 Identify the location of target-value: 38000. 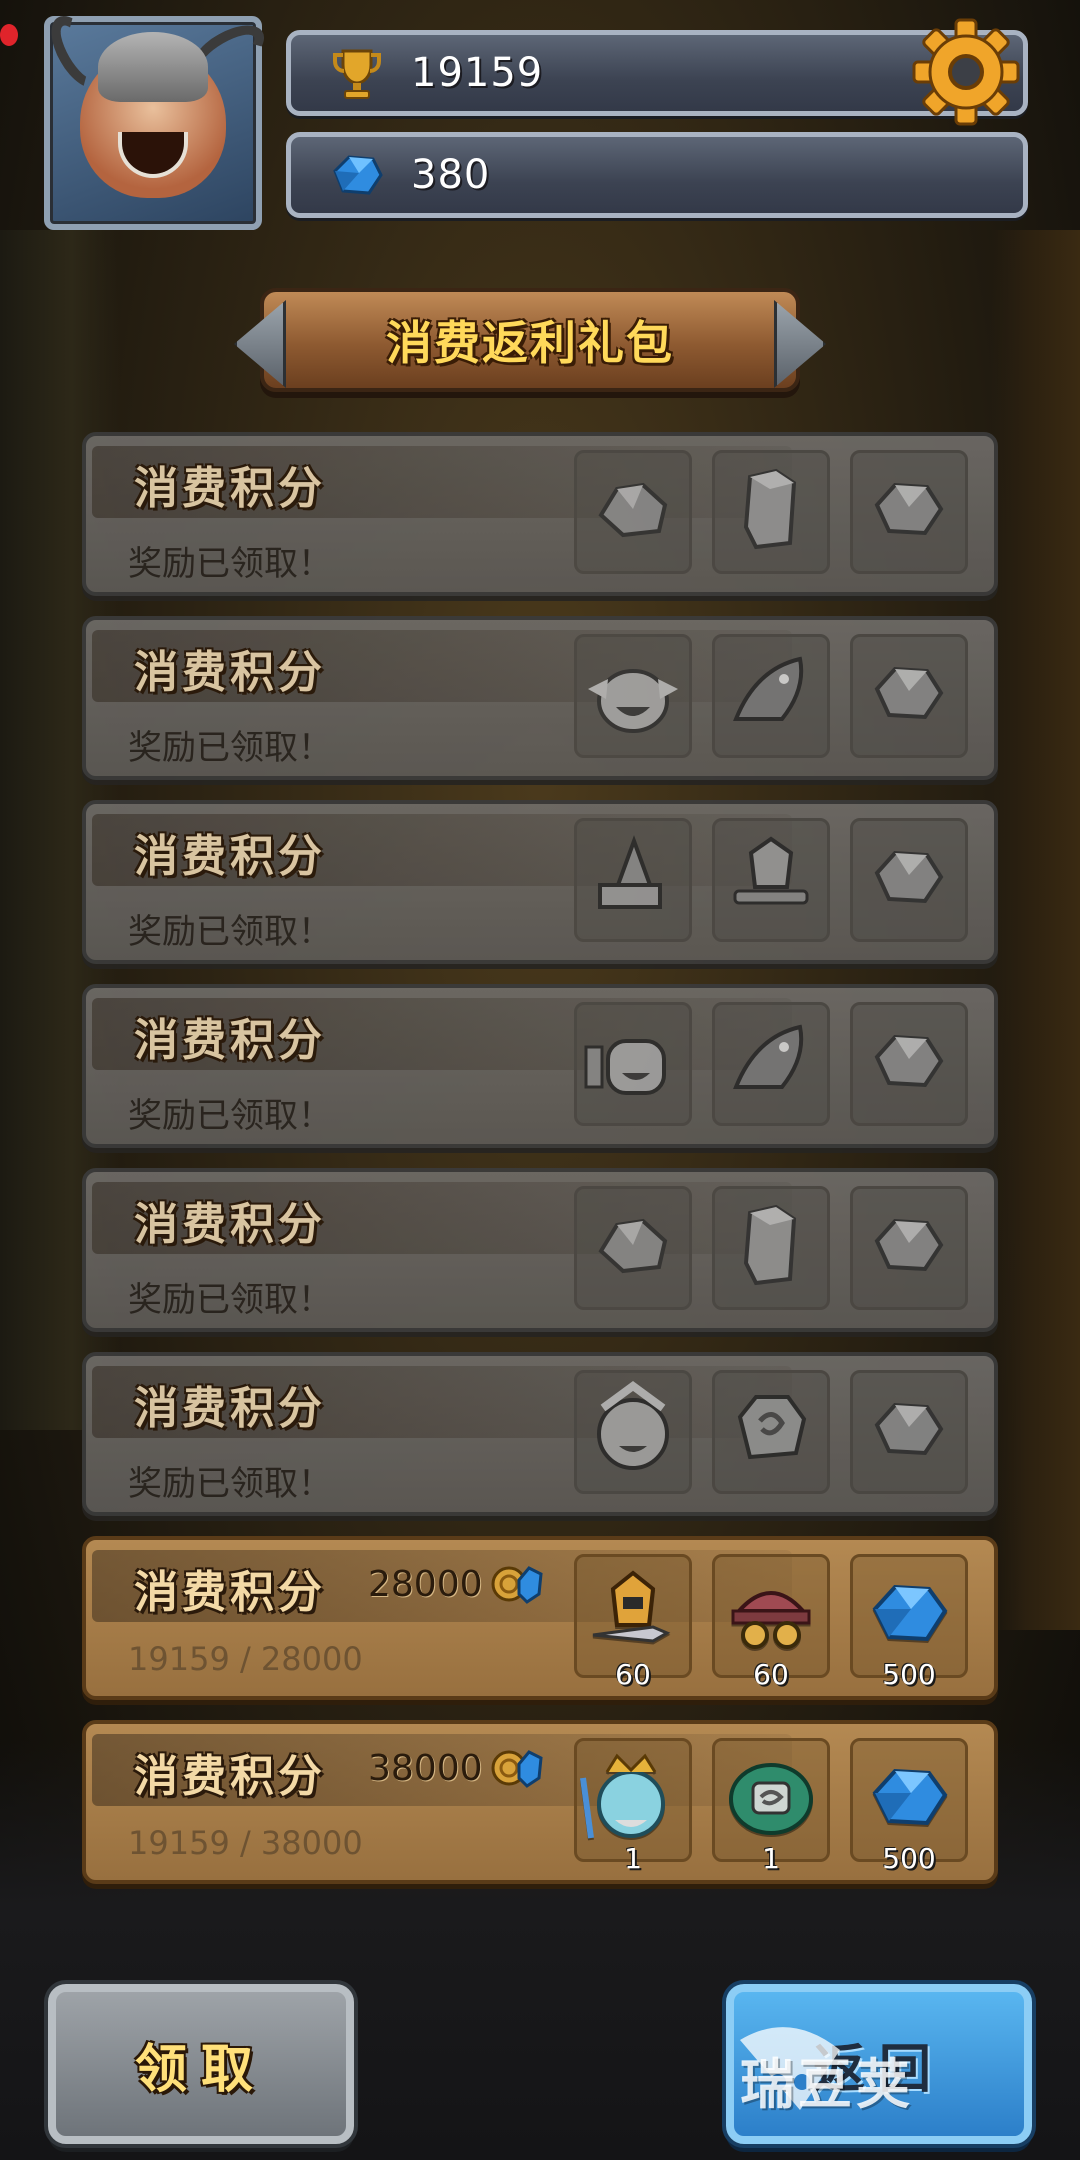
(425, 1768).